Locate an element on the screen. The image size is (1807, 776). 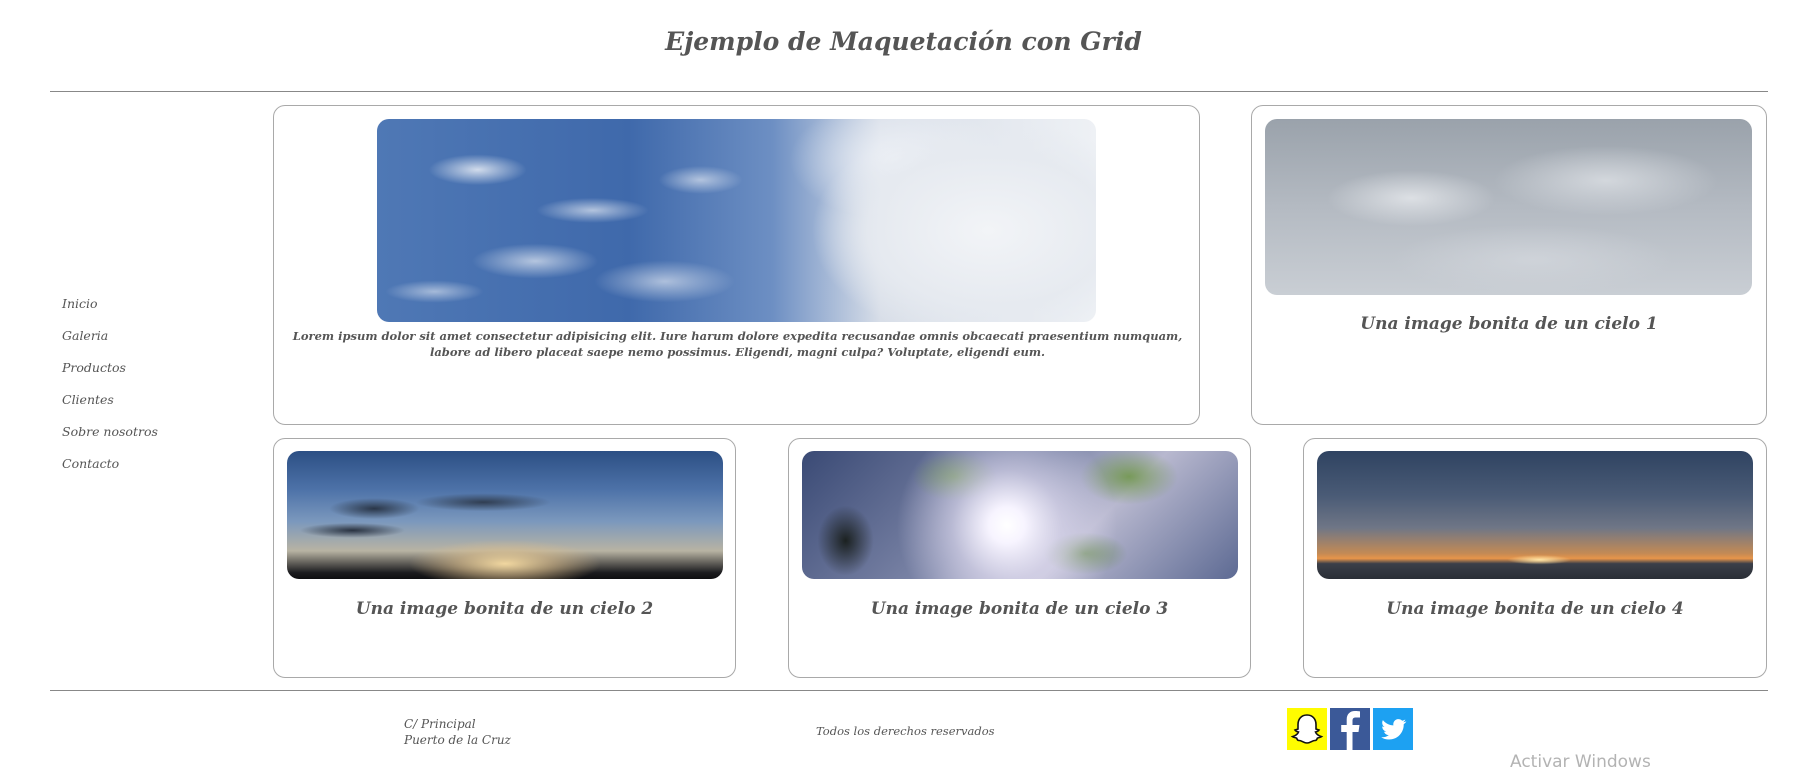
card-caption: Una image bonita de un cielo 2 is located at coordinates (504, 609).